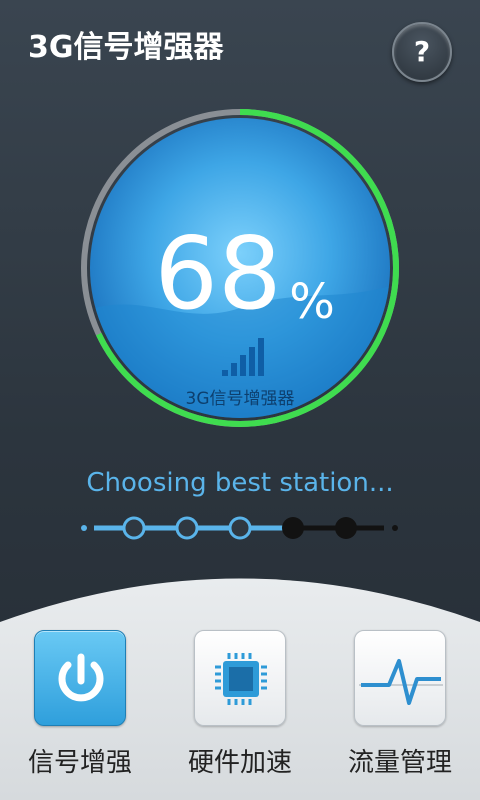 The image size is (480, 800). Describe the element at coordinates (217, 273) in the screenshot. I see `percent-value: 68` at that location.